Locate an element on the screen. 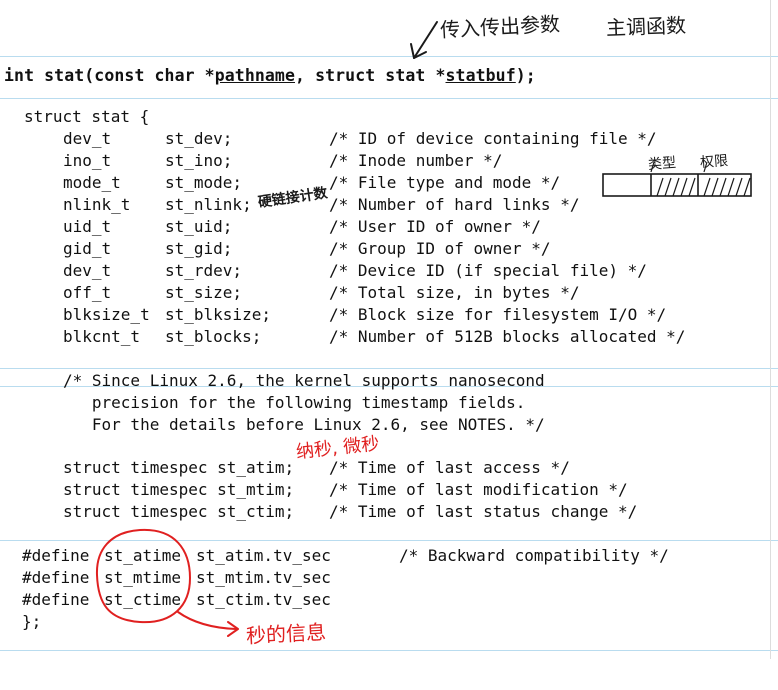  define-row: #define st_ctime st_ctim.tv_sec is located at coordinates (165, 600).